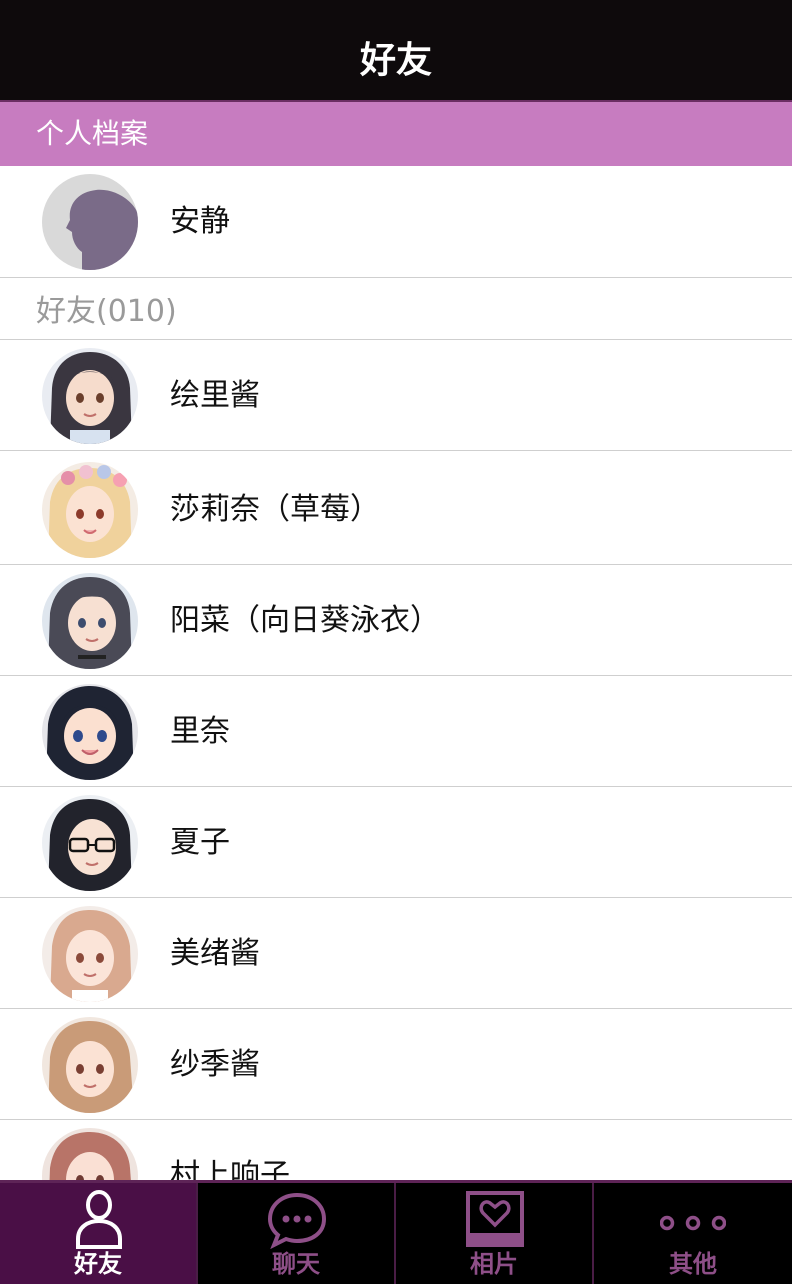 Image resolution: width=792 pixels, height=1284 pixels. Describe the element at coordinates (495, 1219) in the screenshot. I see `photo-heart-icon` at that location.